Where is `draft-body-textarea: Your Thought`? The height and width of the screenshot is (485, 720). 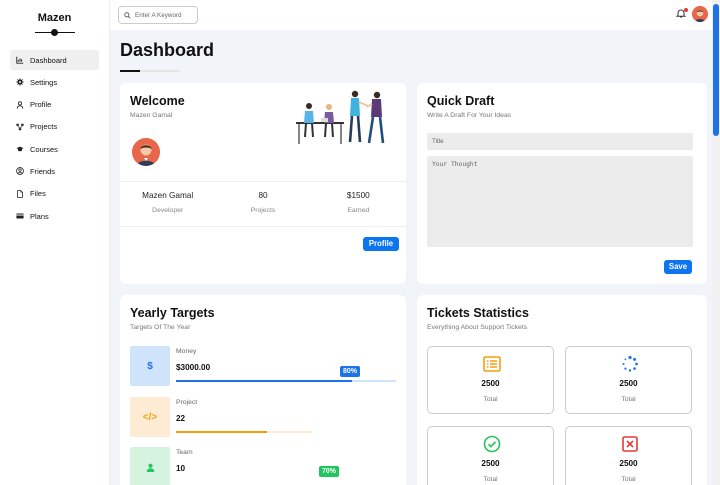
draft-body-textarea: Your Thought is located at coordinates (560, 201).